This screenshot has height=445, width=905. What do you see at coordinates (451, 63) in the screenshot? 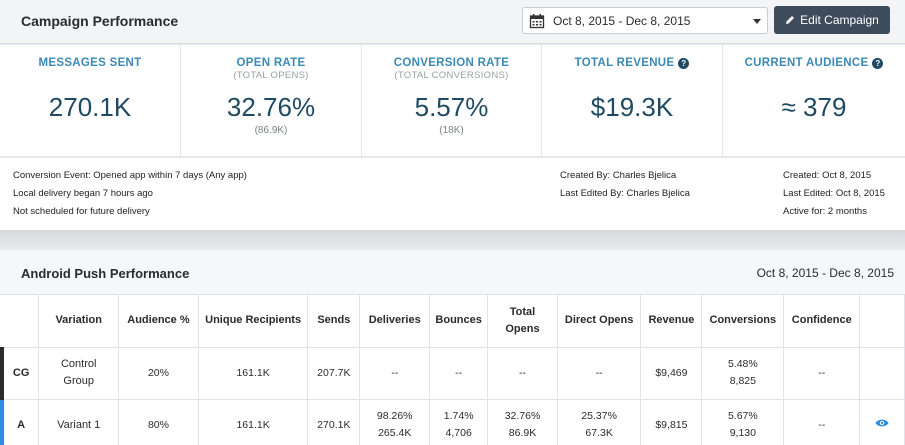
I see `stat-label: CONVERSION RATE` at bounding box center [451, 63].